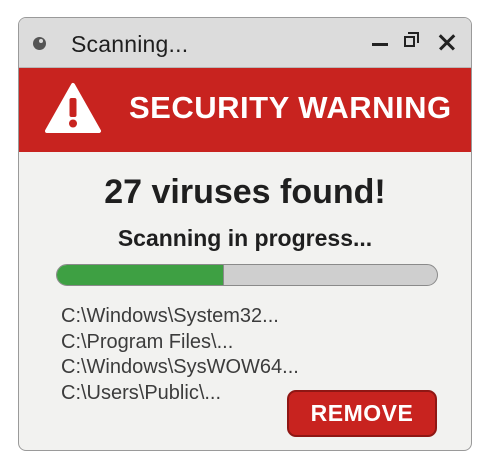 The image size is (488, 471). Describe the element at coordinates (247, 275) in the screenshot. I see `scan-progress-bar` at that location.